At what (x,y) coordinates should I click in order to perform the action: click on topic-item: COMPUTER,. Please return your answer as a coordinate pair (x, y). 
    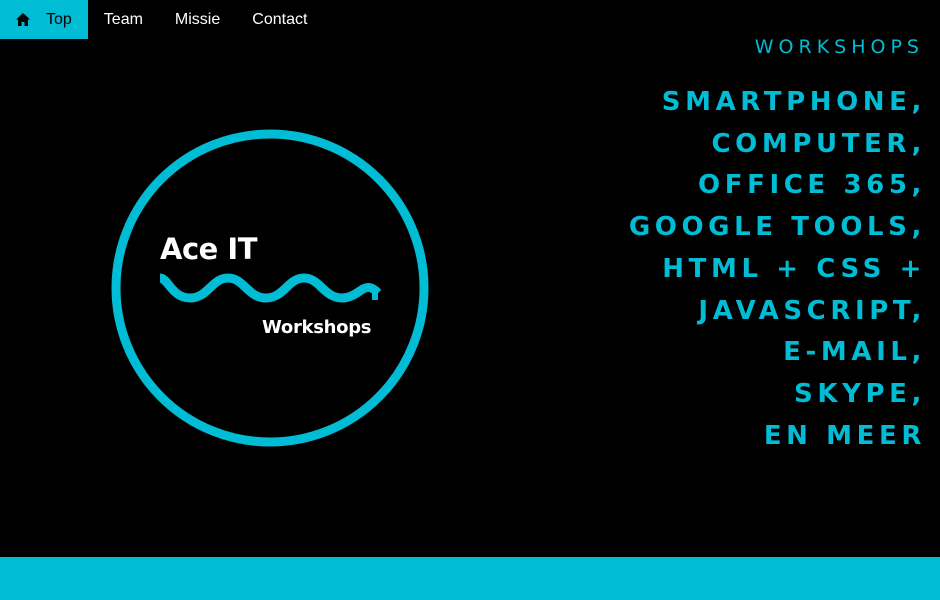
    Looking at the image, I should click on (818, 143).